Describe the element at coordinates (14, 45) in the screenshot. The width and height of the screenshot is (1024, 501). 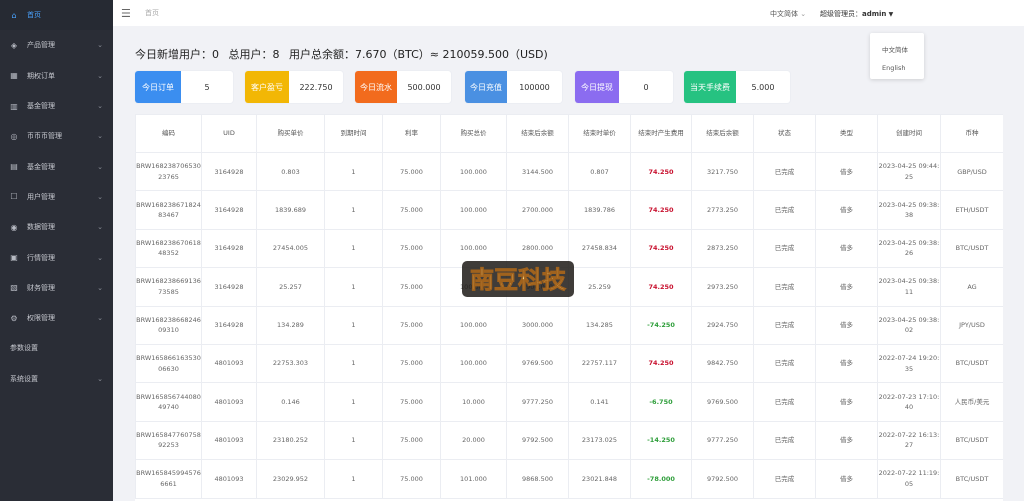
I see `cube-icon: ◈` at that location.